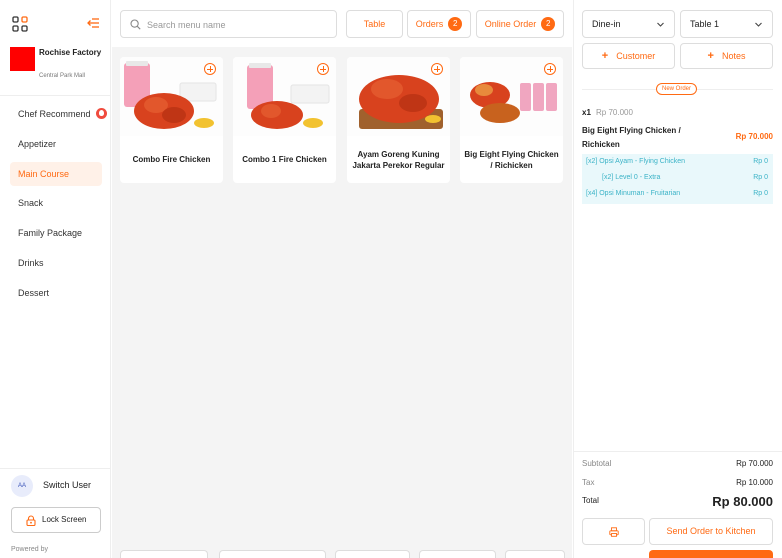 This screenshot has width=782, height=558. I want to click on item-quantity: x1, so click(586, 112).